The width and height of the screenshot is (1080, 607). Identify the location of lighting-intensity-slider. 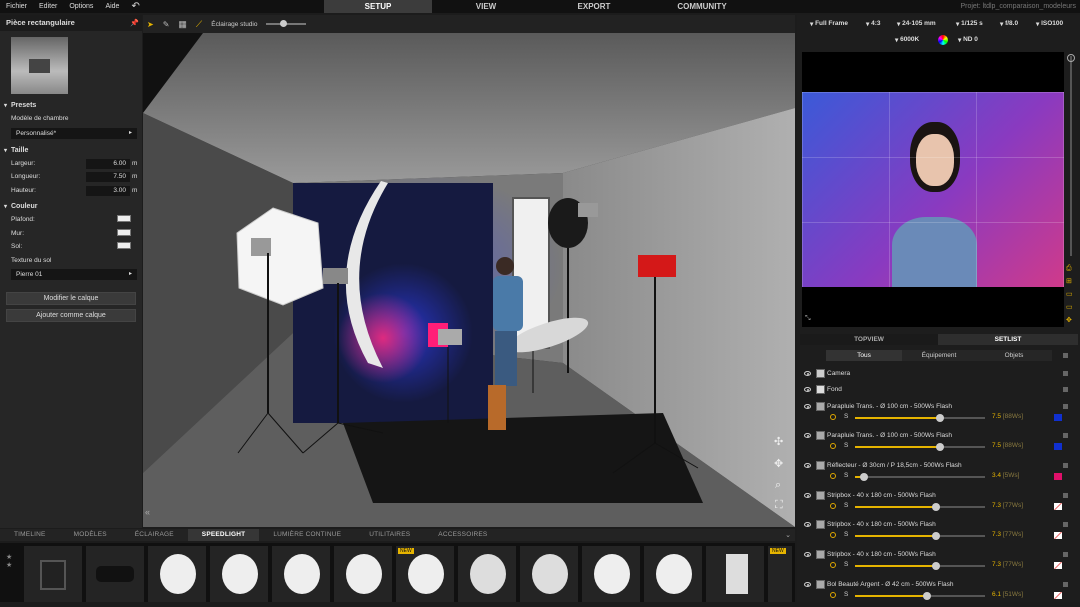
(286, 23).